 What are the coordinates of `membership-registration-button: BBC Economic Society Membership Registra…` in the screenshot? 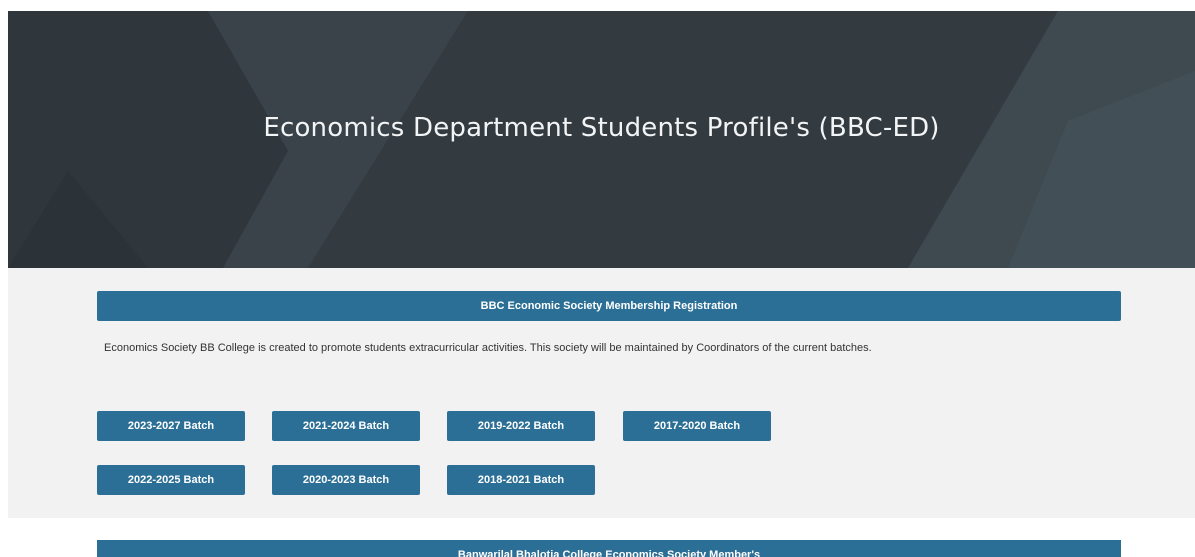 It's located at (609, 306).